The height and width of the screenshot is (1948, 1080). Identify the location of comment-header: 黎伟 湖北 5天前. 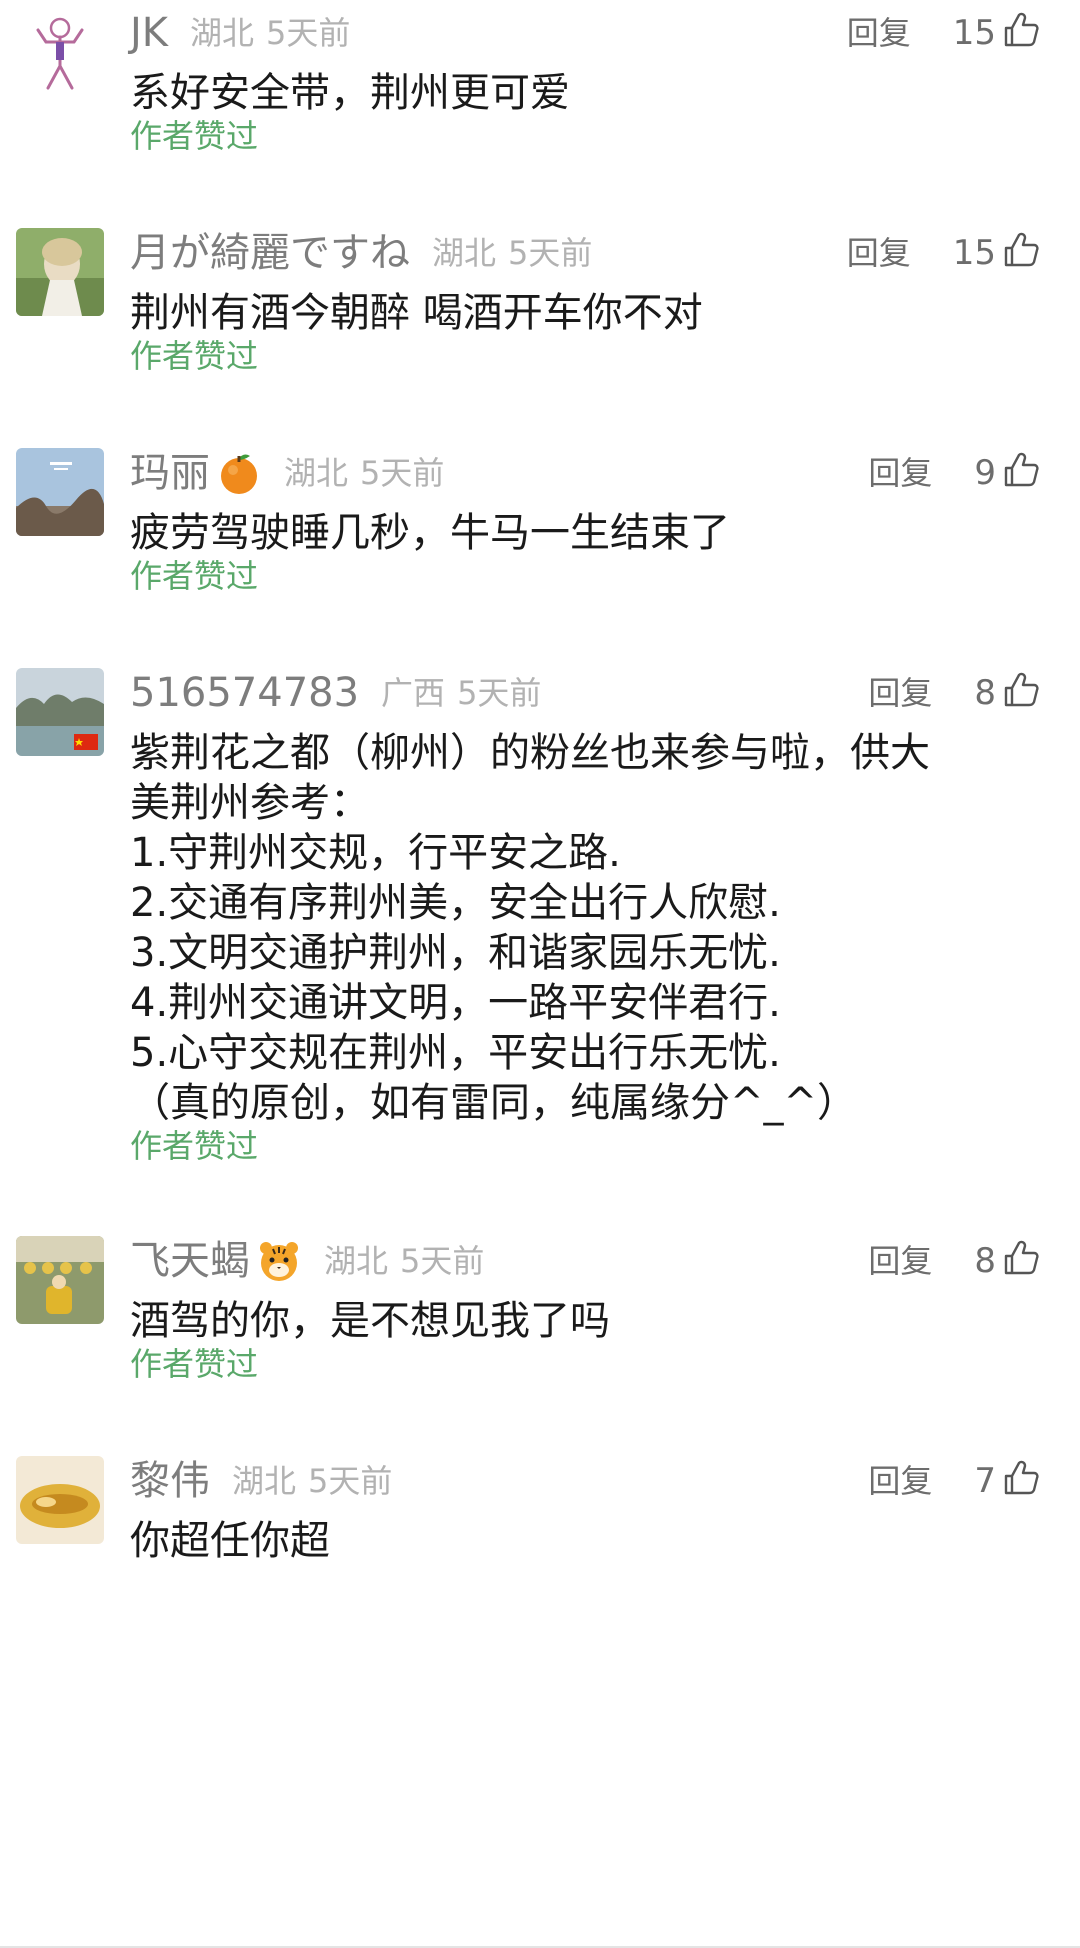
(261, 1481).